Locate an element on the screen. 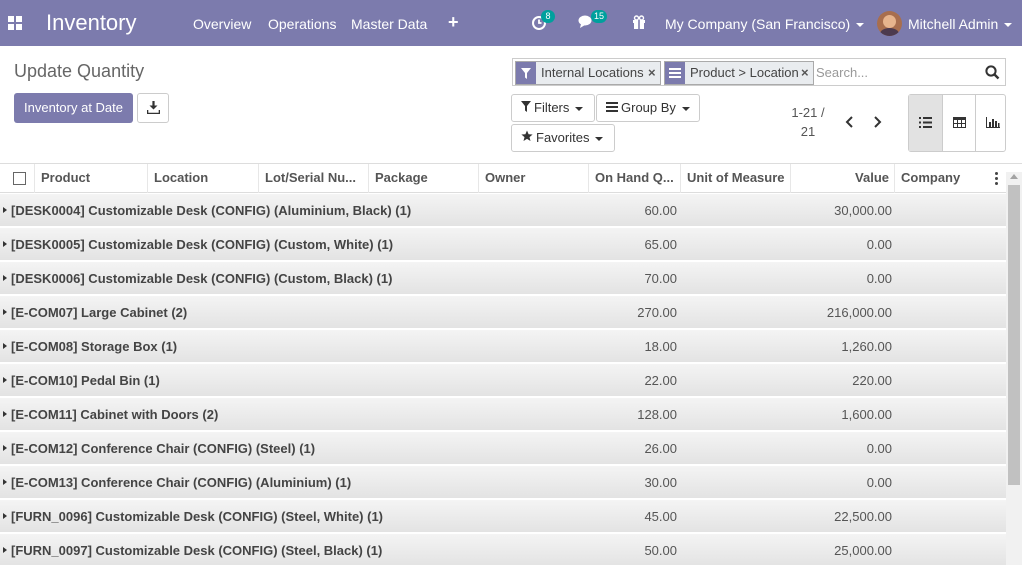 The width and height of the screenshot is (1022, 565). activity-button: 8 is located at coordinates (543, 21).